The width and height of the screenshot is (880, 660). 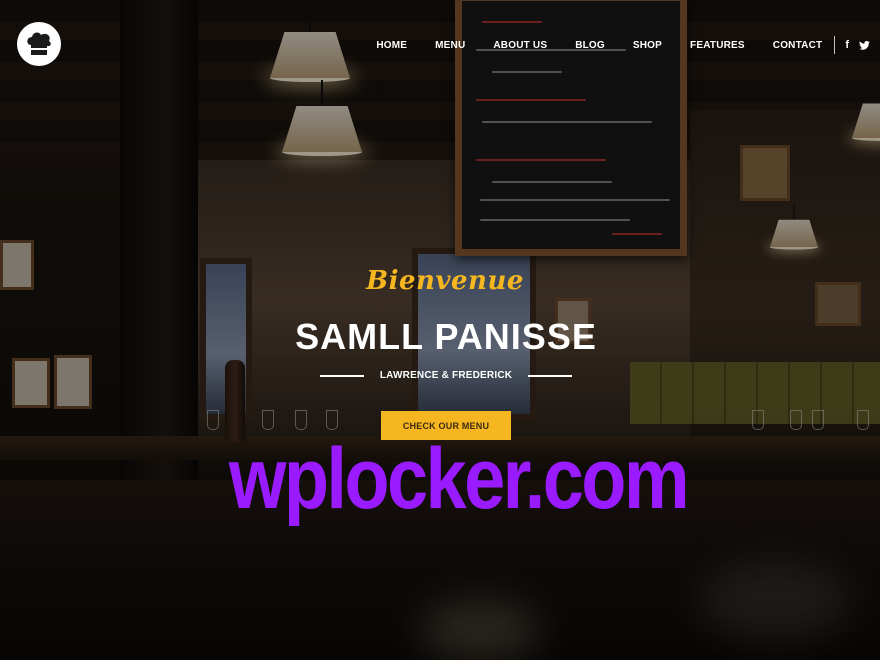 I want to click on nav-menu: MENU, so click(x=450, y=45).